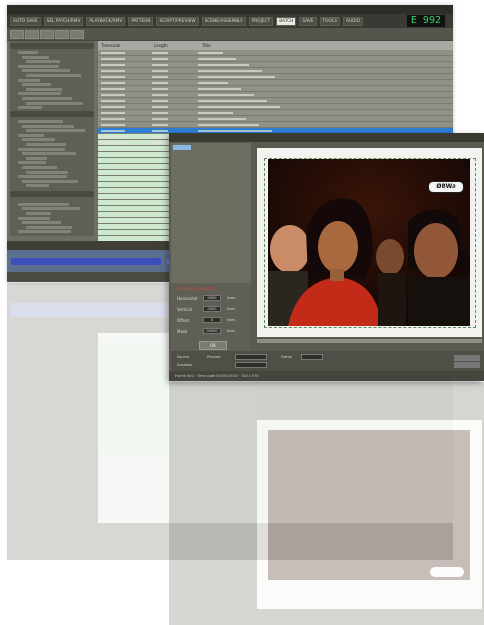 This screenshot has width=484, height=625. Describe the element at coordinates (230, 34) in the screenshot. I see `editor-toolbar` at that location.